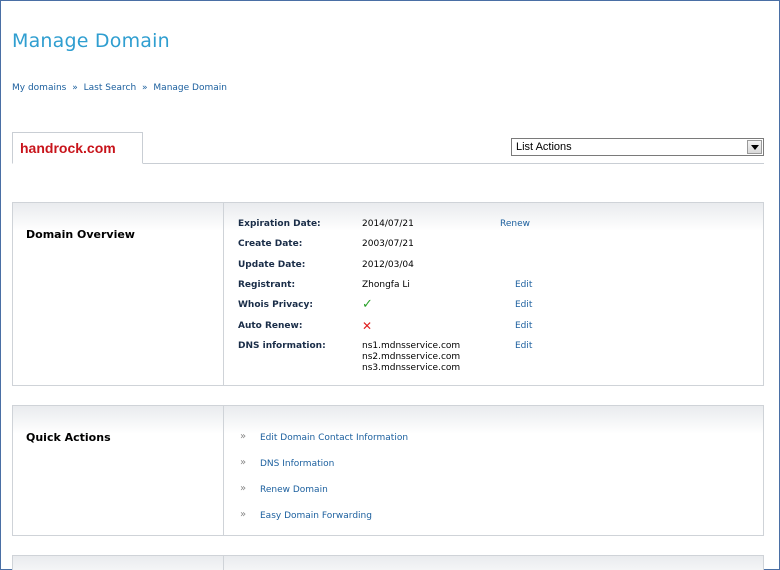 The height and width of the screenshot is (570, 780). Describe the element at coordinates (91, 41) in the screenshot. I see `page-title: Manage Domain` at that location.